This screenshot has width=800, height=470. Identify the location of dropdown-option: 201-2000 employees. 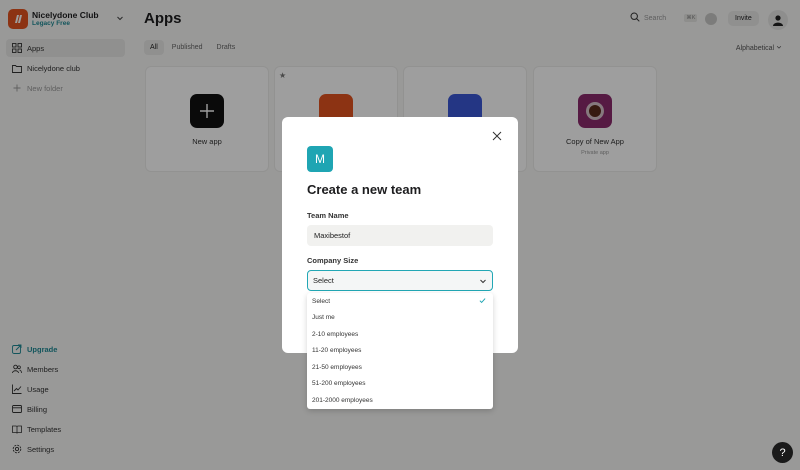
(400, 400).